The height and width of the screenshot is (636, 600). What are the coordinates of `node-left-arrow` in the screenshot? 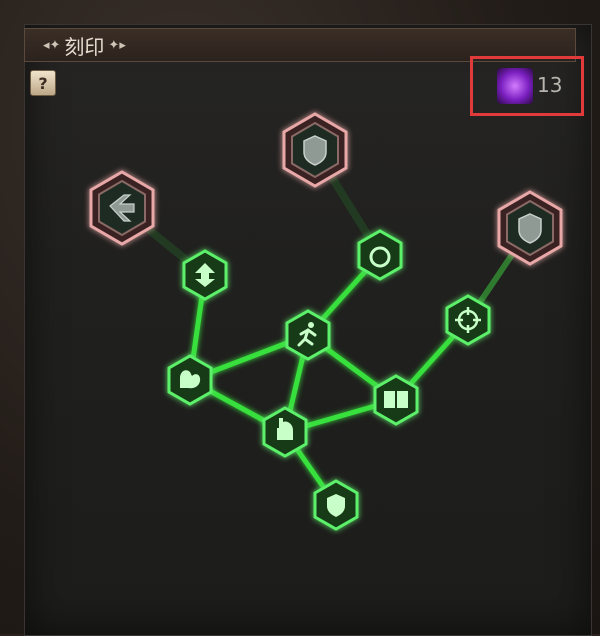 It's located at (122, 208).